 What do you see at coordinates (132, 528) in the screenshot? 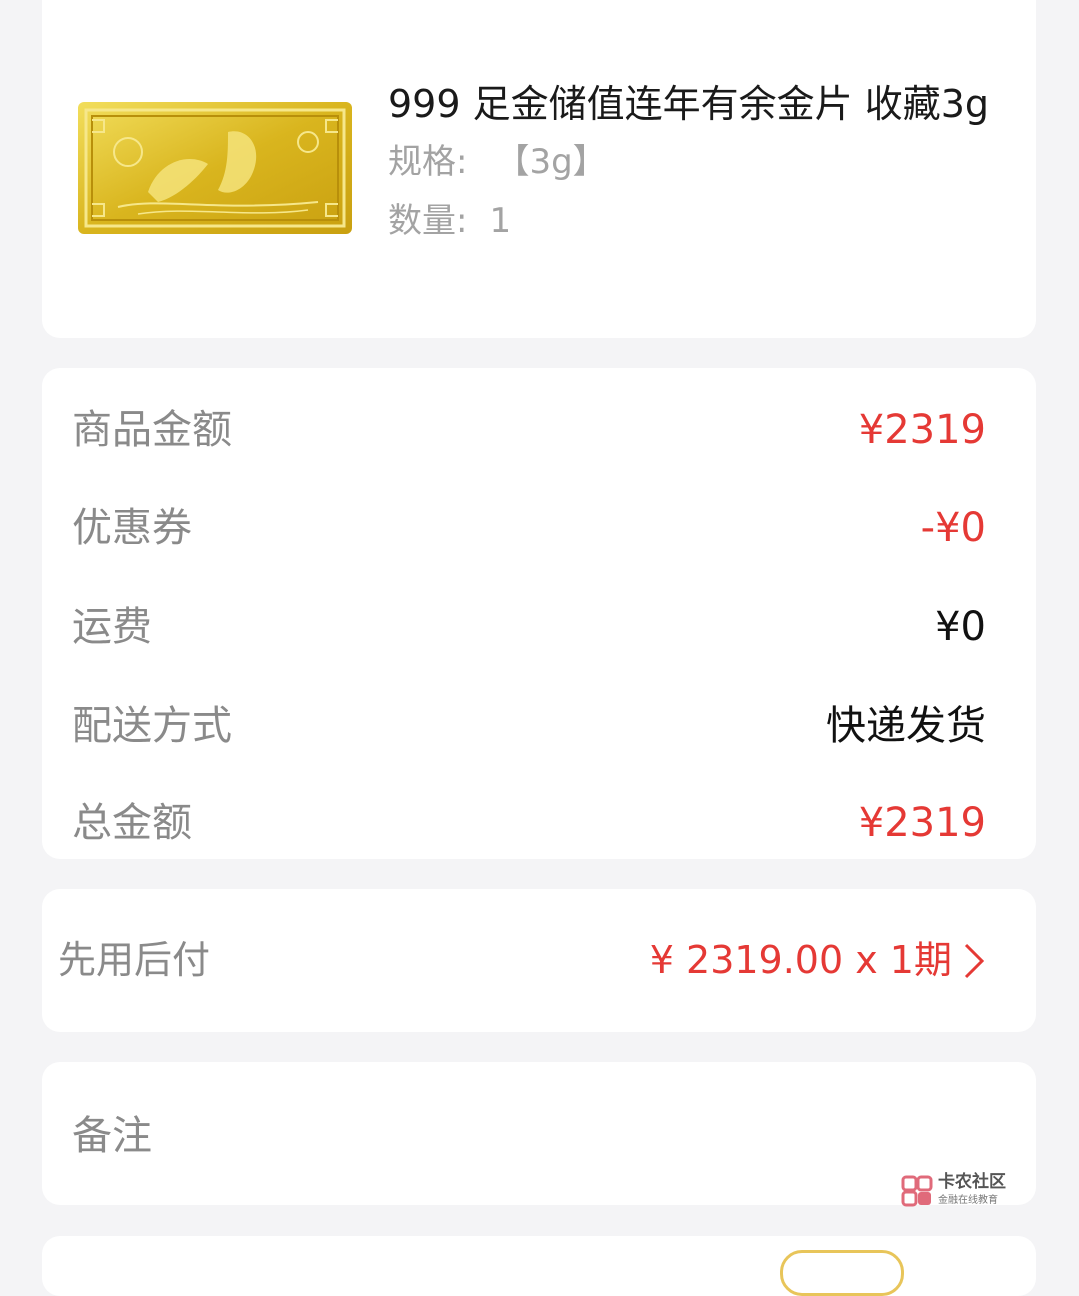
I see `coupon-label: 优惠券` at bounding box center [132, 528].